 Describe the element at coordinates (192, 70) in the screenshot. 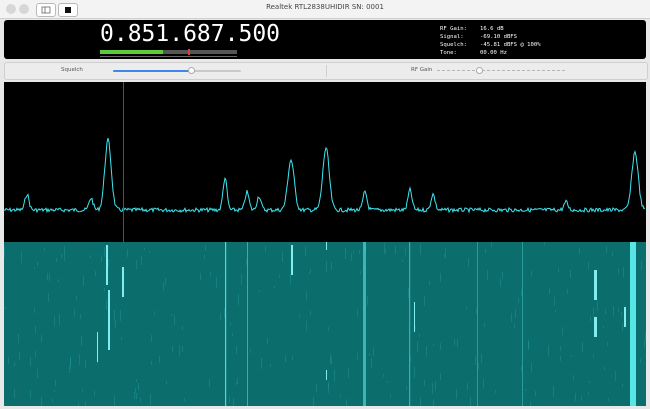

I see `squelch-slider-knob` at that location.